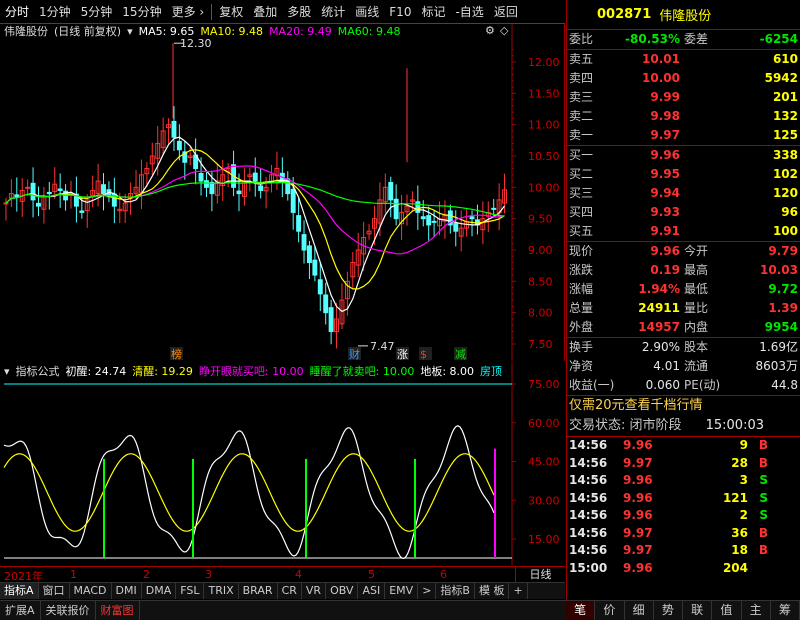 This screenshot has width=800, height=620. I want to click on toolbar-item: 1分钟, so click(55, 12).